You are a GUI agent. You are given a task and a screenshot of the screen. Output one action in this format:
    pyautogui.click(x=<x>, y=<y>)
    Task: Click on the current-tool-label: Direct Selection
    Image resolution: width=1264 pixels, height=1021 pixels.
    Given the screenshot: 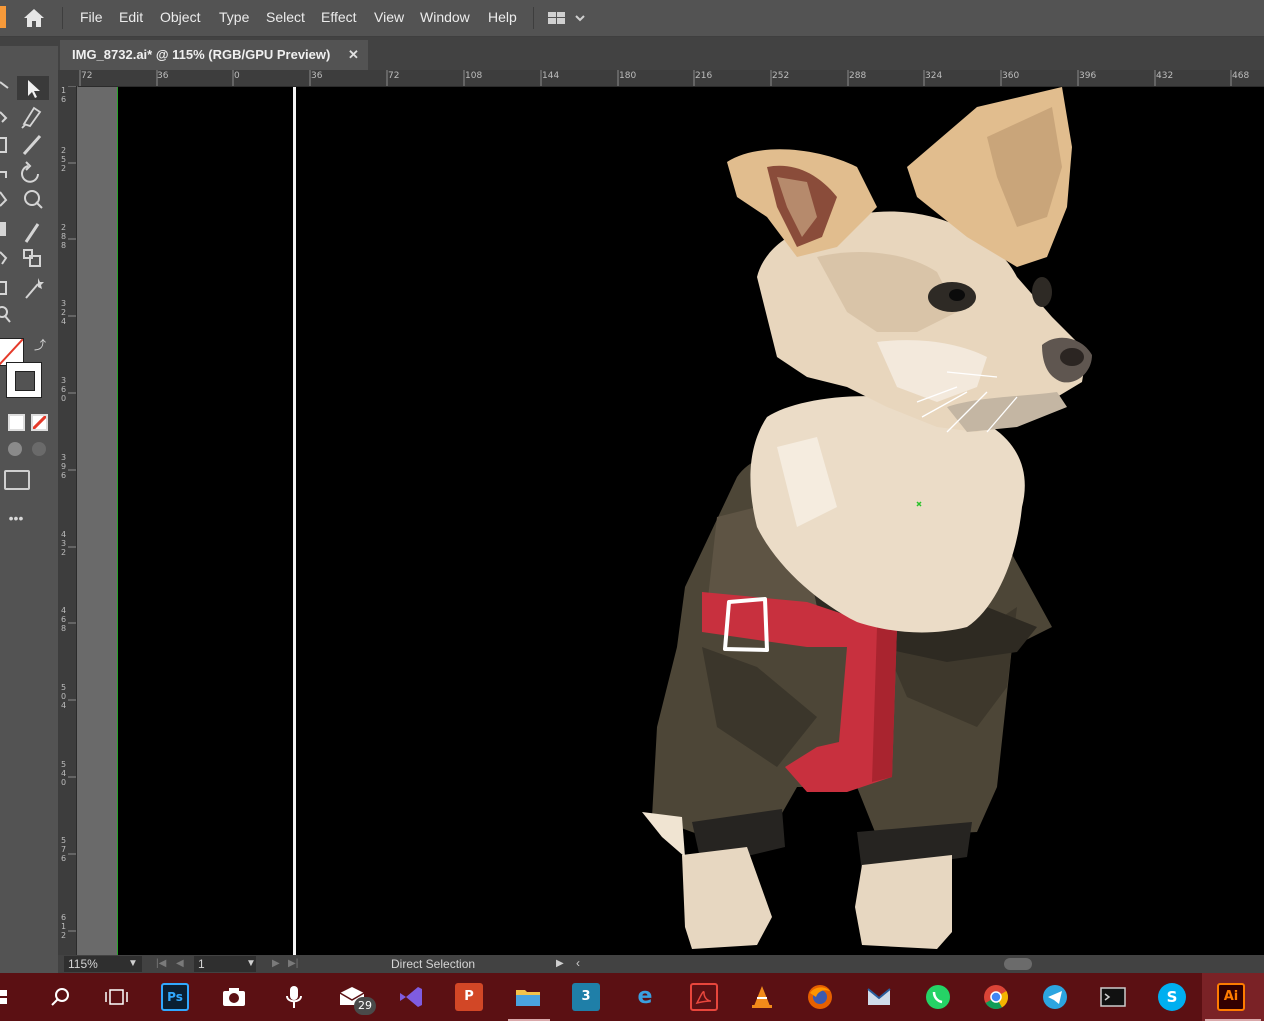 What is the action you would take?
    pyautogui.click(x=433, y=964)
    